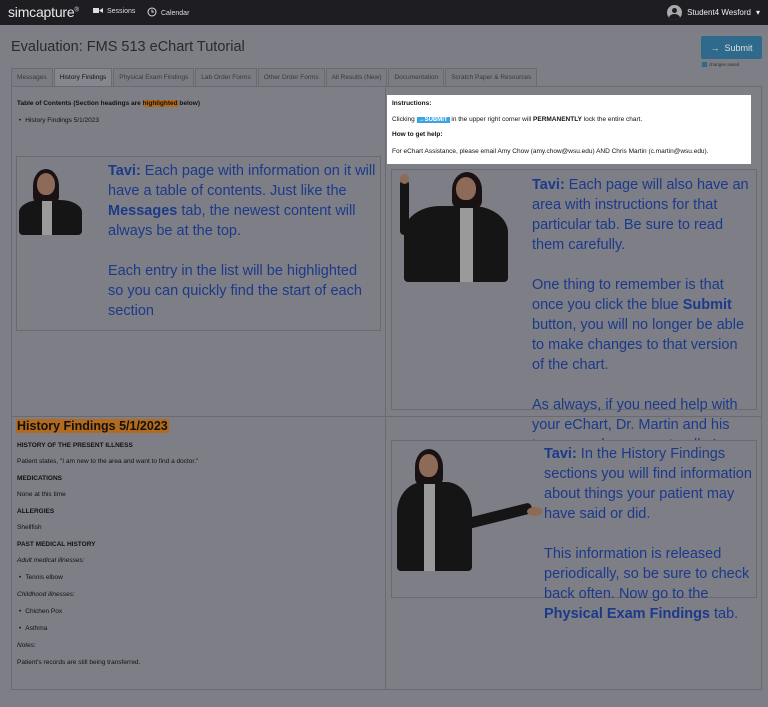 This screenshot has height=707, width=768. What do you see at coordinates (98, 11) in the screenshot?
I see `video-camera-icon` at bounding box center [98, 11].